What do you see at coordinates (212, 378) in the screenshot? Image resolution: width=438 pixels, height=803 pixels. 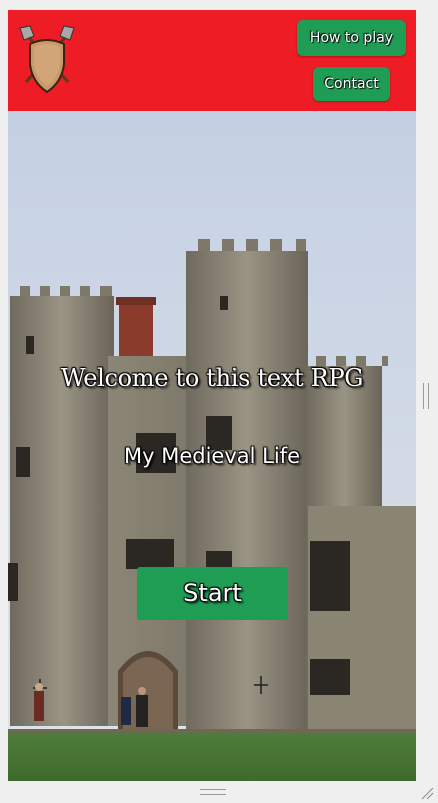 I see `welcome-heading: Welcome to this text RPG` at bounding box center [212, 378].